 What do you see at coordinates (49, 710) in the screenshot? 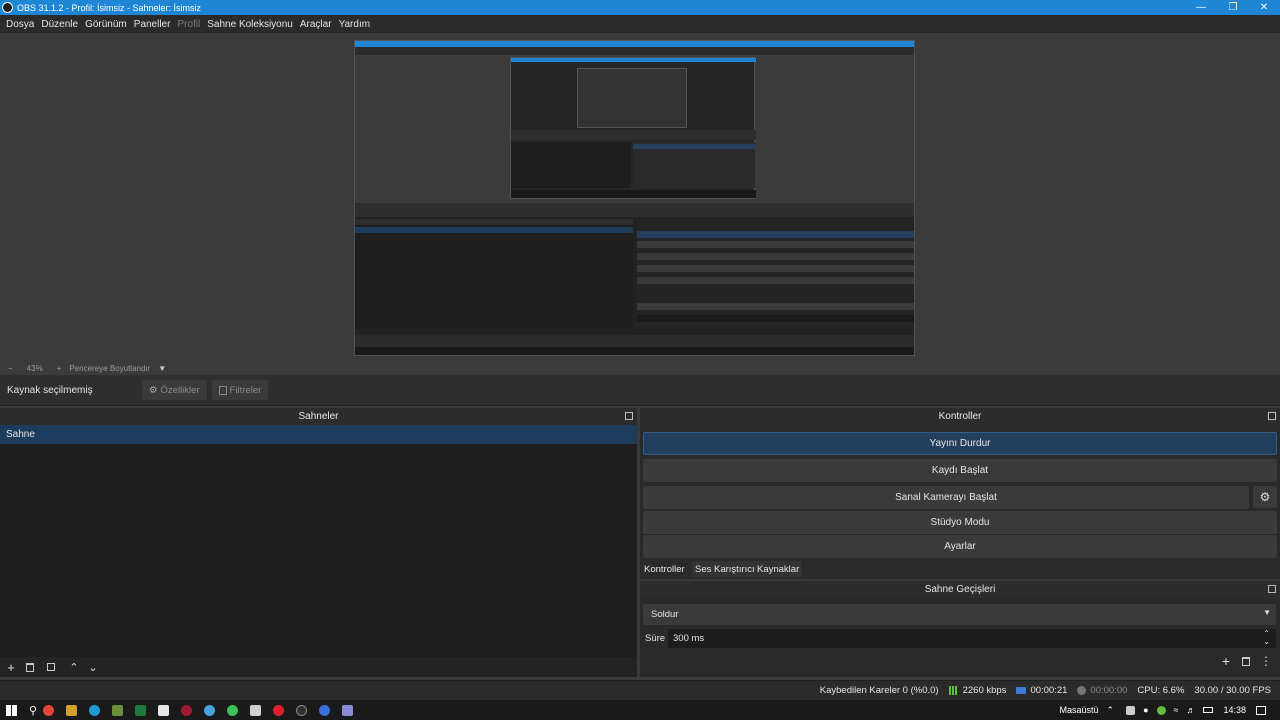
I see `chrome-icon` at bounding box center [49, 710].